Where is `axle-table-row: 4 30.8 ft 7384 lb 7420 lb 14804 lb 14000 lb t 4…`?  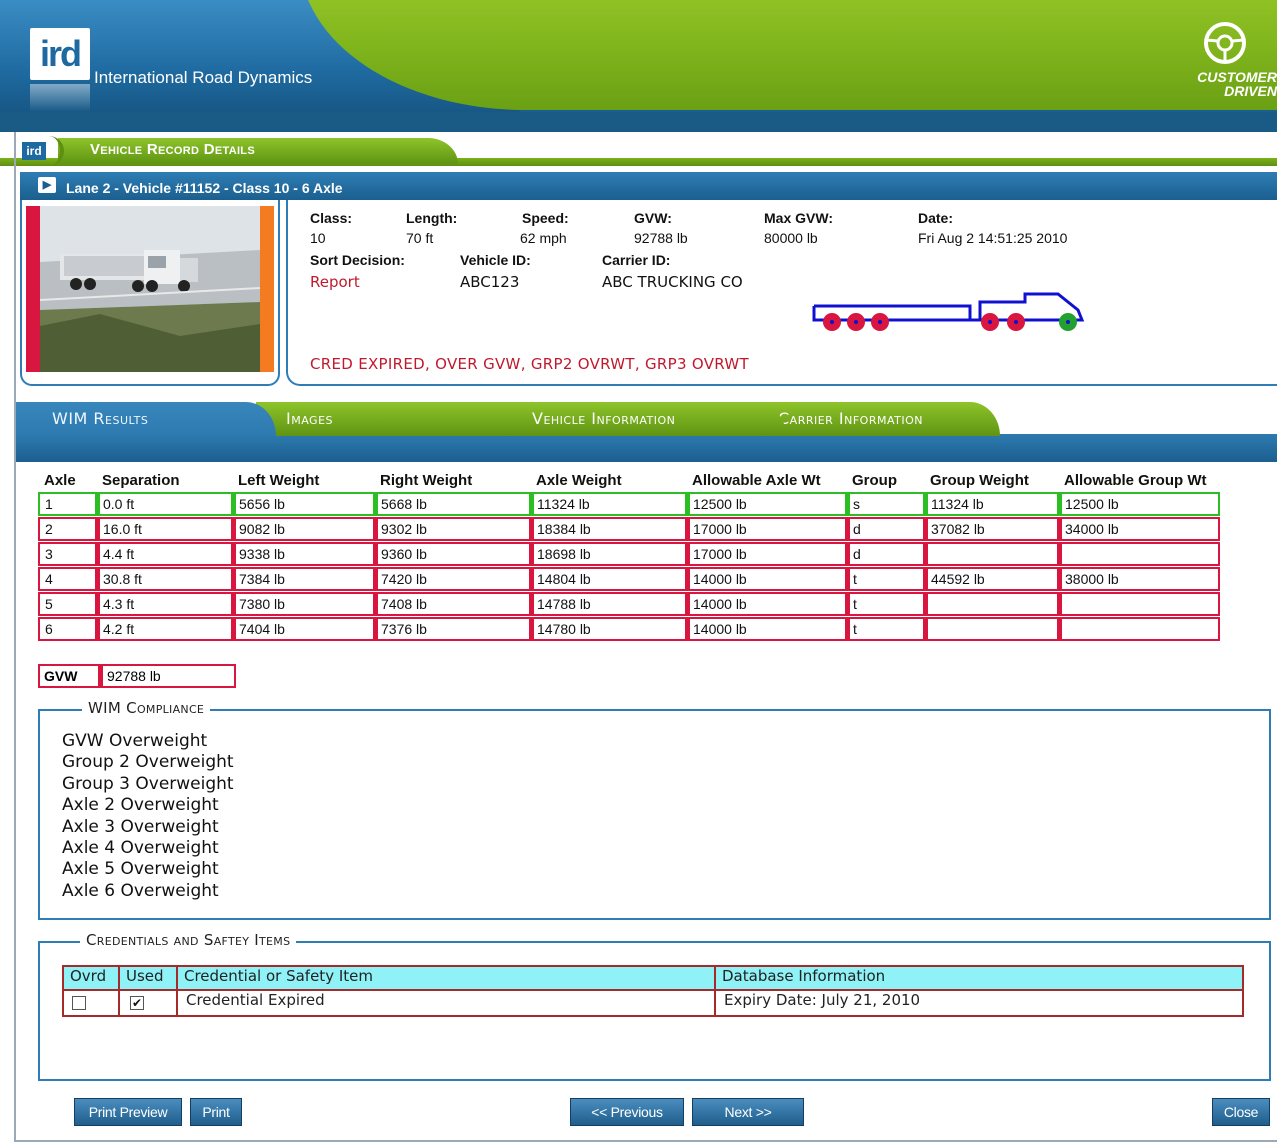 axle-table-row: 4 30.8 ft 7384 lb 7420 lb 14804 lb 14000 lb t 4… is located at coordinates (629, 579).